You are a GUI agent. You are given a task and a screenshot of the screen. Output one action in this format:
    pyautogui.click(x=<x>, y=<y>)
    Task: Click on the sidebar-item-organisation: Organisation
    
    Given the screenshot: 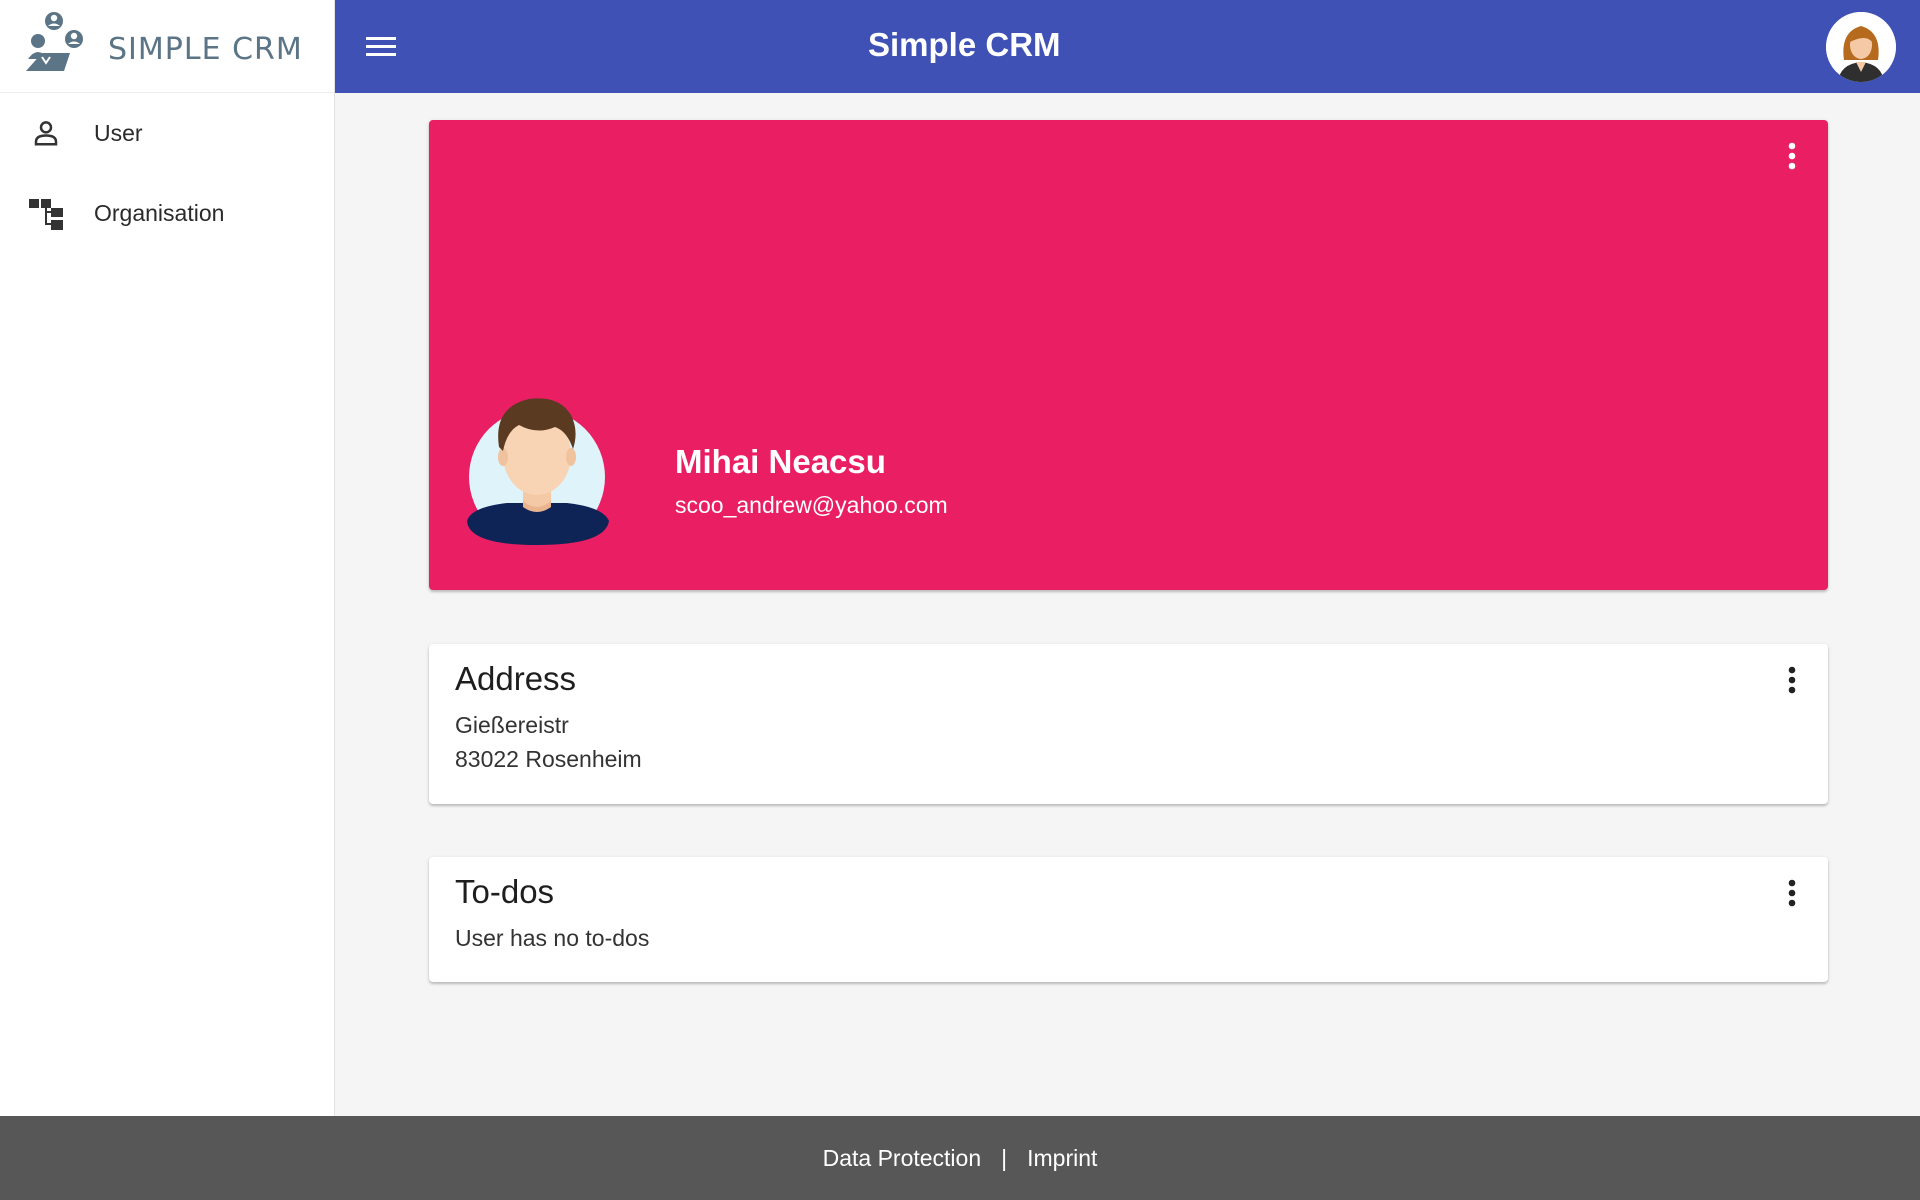 What is the action you would take?
    pyautogui.click(x=167, y=213)
    